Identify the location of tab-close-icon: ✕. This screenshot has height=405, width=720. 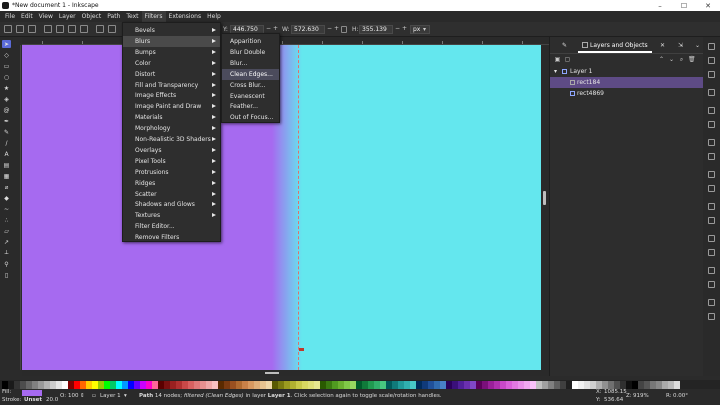
(662, 45).